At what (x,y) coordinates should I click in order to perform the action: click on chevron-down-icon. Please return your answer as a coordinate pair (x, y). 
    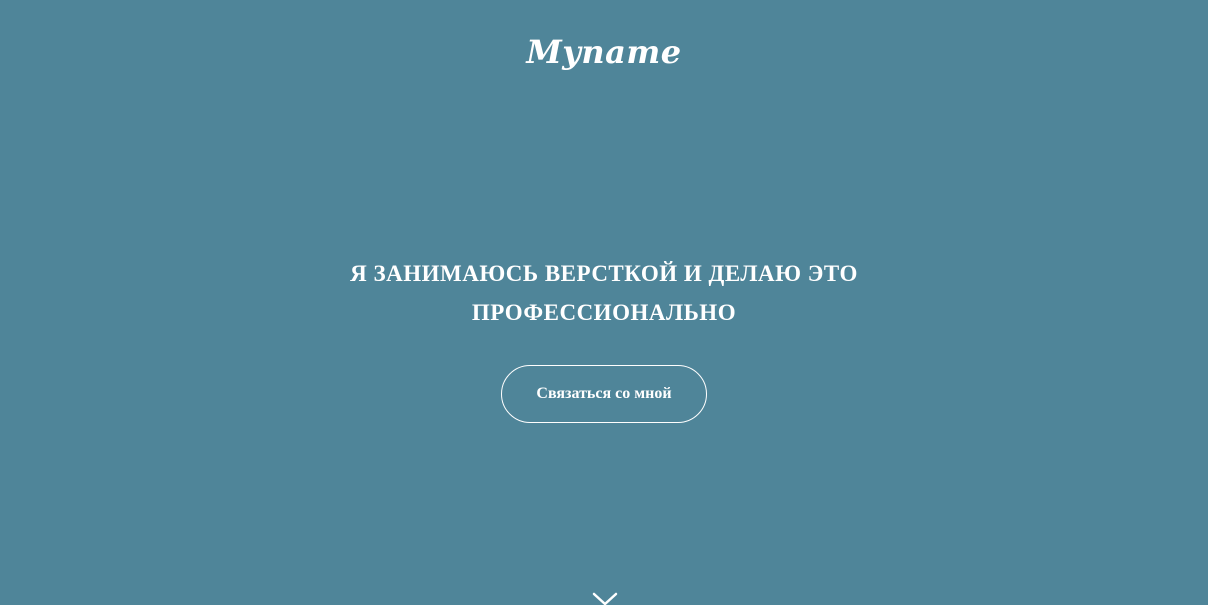
    Looking at the image, I should click on (605, 598).